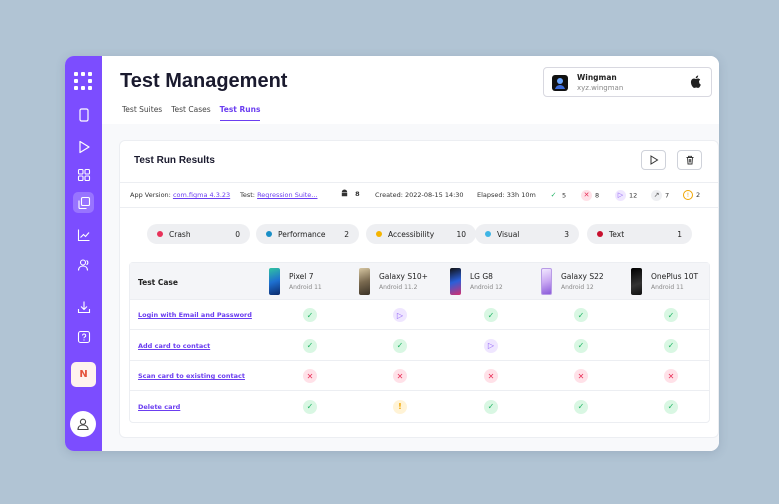 The height and width of the screenshot is (504, 779). I want to click on help-icon, so click(83, 336).